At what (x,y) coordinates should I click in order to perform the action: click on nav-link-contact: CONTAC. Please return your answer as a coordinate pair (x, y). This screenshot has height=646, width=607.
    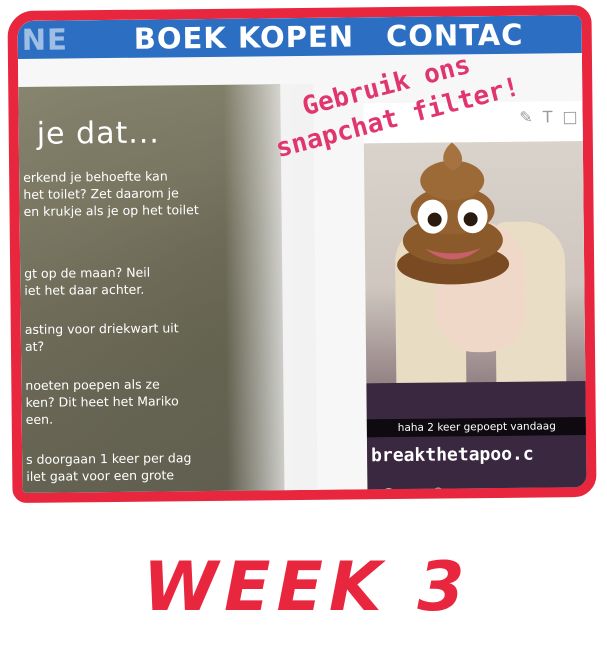
    Looking at the image, I should click on (455, 35).